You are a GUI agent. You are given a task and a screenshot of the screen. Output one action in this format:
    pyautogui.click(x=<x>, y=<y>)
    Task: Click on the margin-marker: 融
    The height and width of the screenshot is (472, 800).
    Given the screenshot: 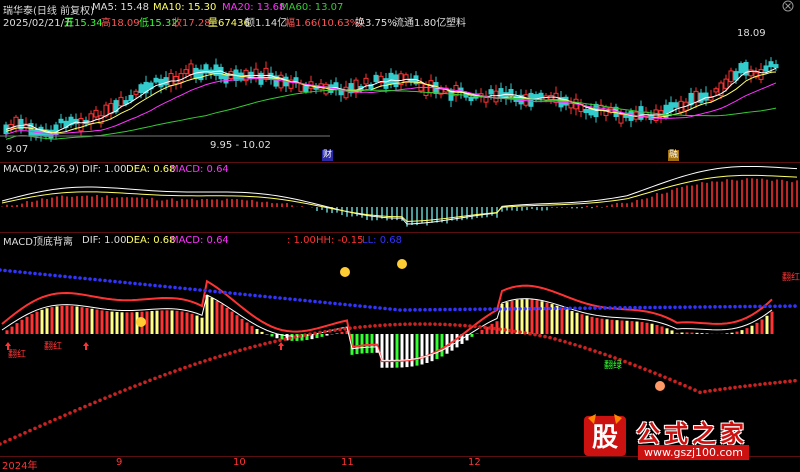 What is the action you would take?
    pyautogui.click(x=673, y=155)
    